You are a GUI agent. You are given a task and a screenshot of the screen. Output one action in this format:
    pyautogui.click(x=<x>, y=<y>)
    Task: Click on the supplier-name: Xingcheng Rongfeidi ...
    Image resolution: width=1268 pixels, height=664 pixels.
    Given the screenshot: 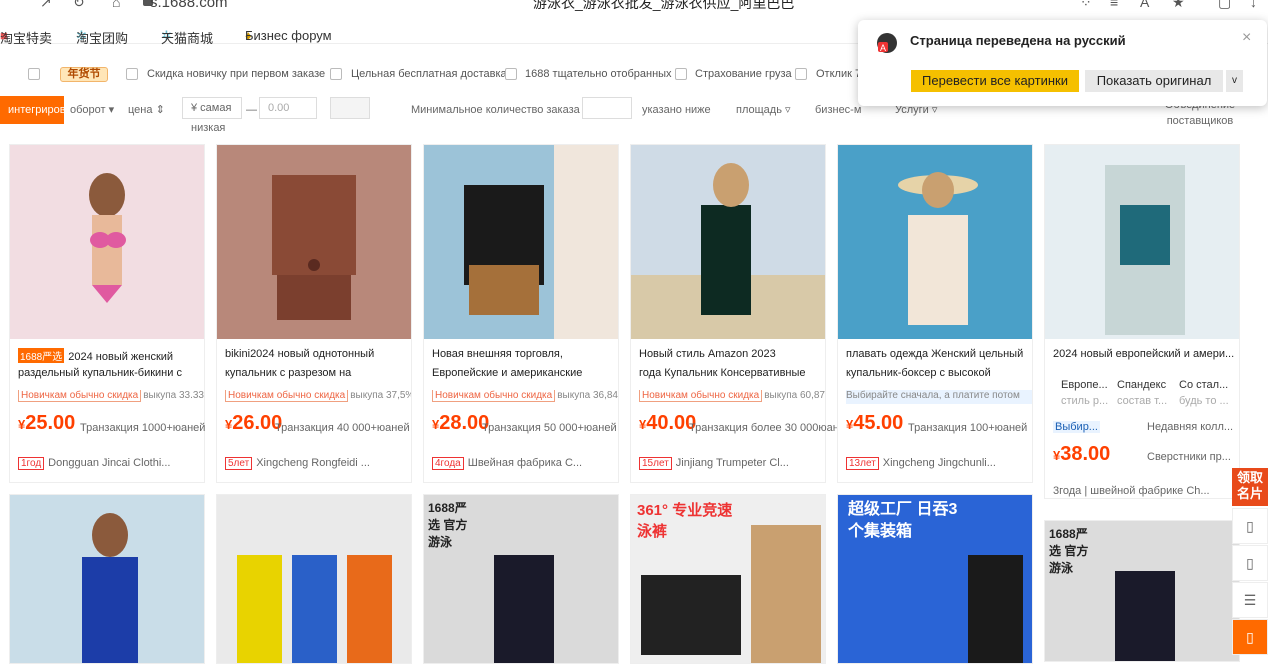 What is the action you would take?
    pyautogui.click(x=313, y=463)
    